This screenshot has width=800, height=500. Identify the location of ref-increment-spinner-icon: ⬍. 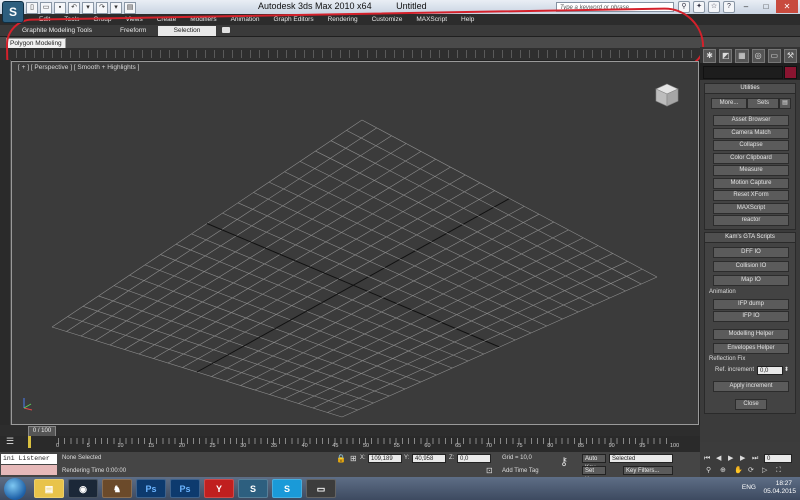
(786, 369).